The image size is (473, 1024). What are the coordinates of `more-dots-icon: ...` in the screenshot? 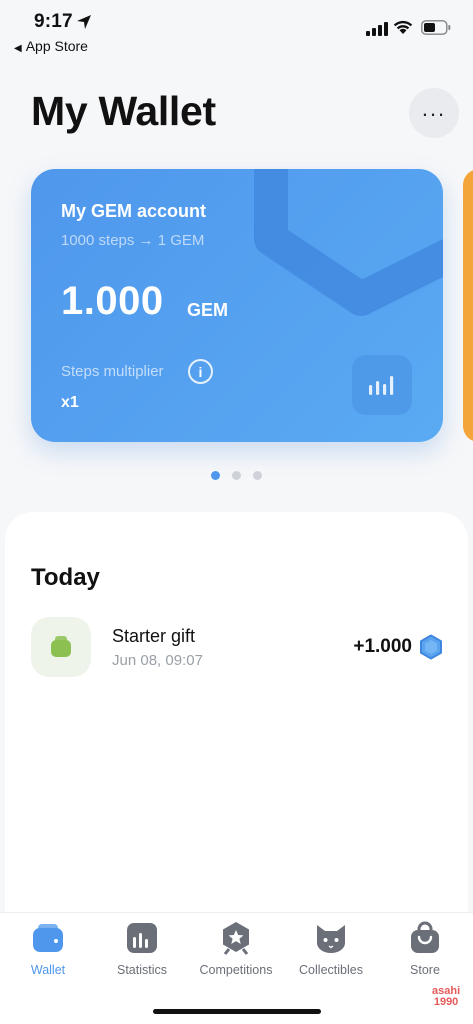 It's located at (434, 108).